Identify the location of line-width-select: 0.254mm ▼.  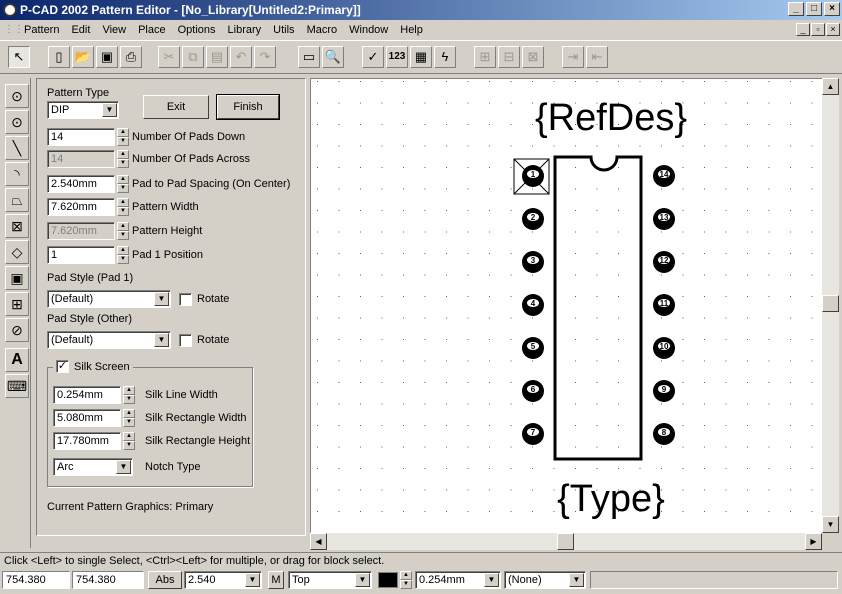
(458, 580).